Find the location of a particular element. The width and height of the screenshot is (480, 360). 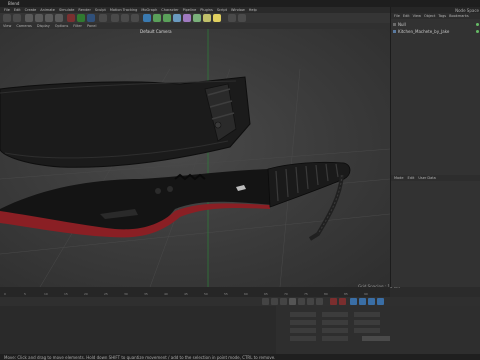

go-to-start-icon is located at coordinates (265, 301).